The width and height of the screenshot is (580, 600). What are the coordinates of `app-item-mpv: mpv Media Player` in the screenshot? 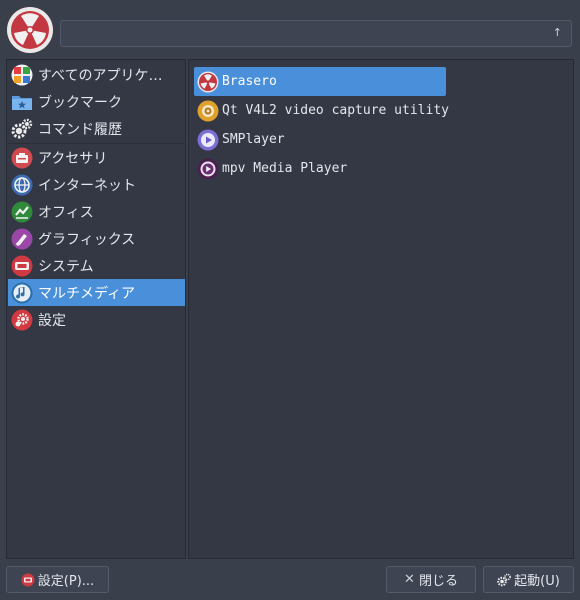 It's located at (320, 168).